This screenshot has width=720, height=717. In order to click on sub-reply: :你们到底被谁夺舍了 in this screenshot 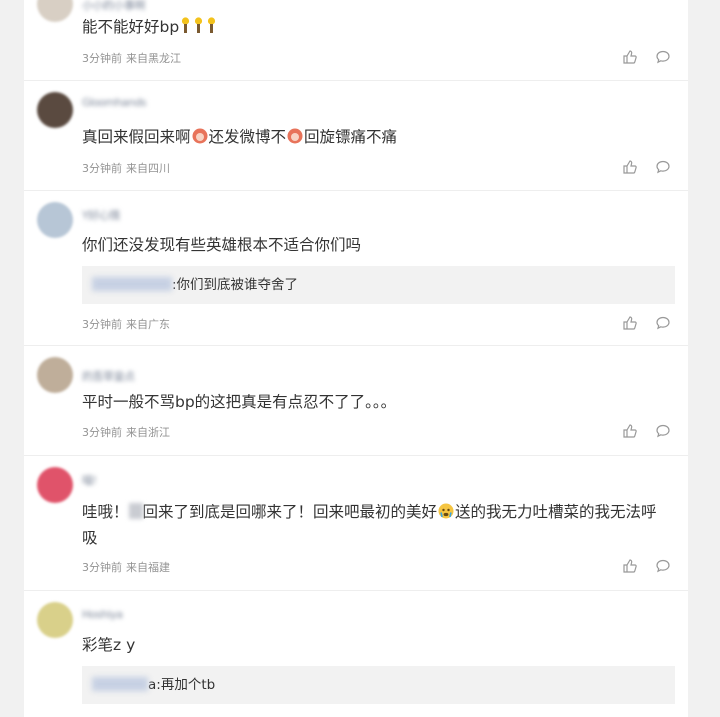, I will do `click(378, 285)`.